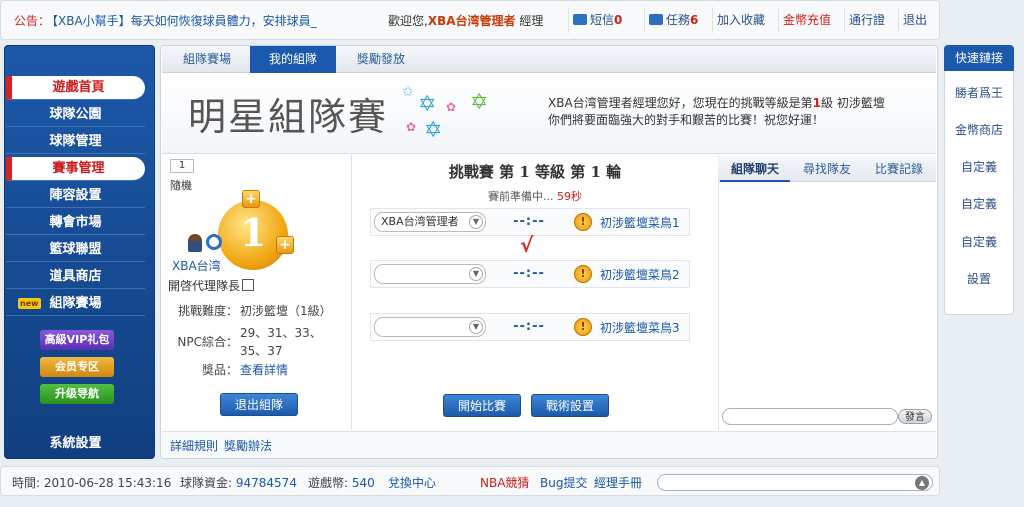 The width and height of the screenshot is (1024, 507). What do you see at coordinates (678, 20) in the screenshot?
I see `task-label: 任務` at bounding box center [678, 20].